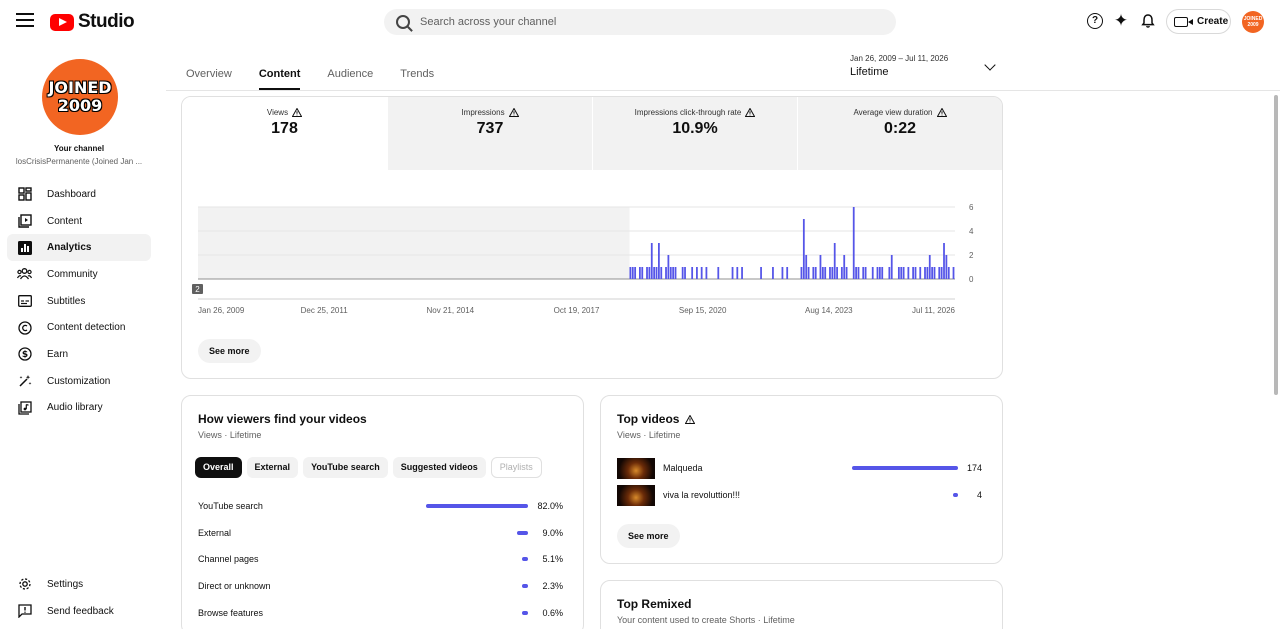 The height and width of the screenshot is (629, 1280). Describe the element at coordinates (75, 408) in the screenshot. I see `sidebar-item-label: Audio library` at that location.